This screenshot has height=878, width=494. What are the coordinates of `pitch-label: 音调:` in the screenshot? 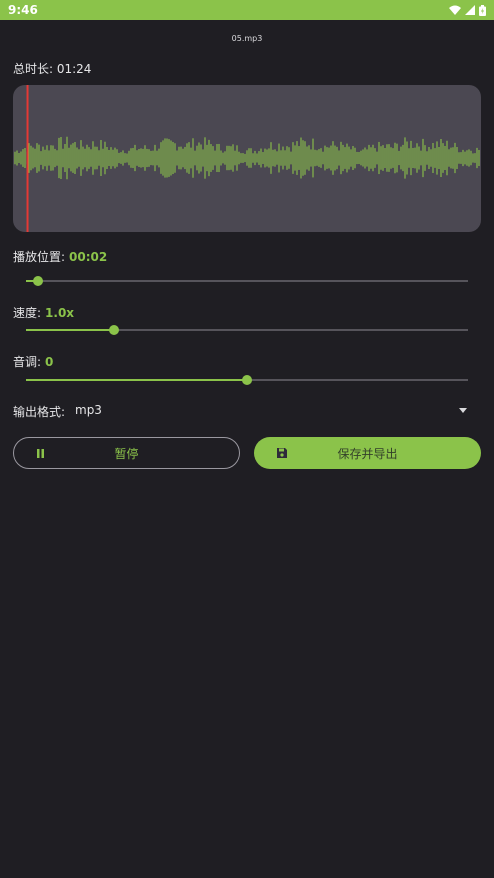 It's located at (27, 362).